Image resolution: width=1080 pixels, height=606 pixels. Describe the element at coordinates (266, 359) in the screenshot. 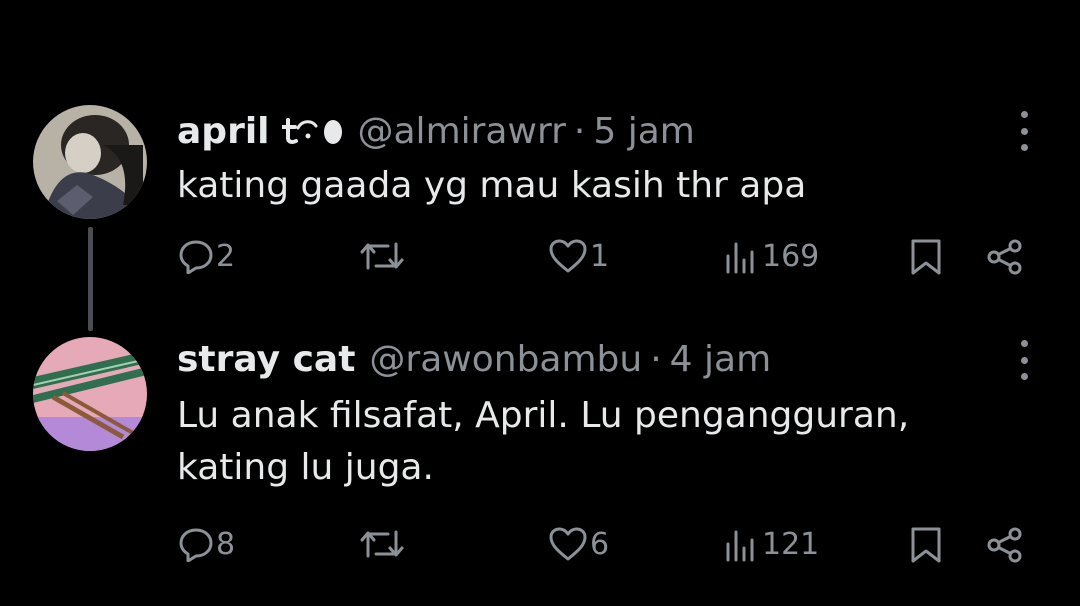

I see `display-name: stray cat` at that location.